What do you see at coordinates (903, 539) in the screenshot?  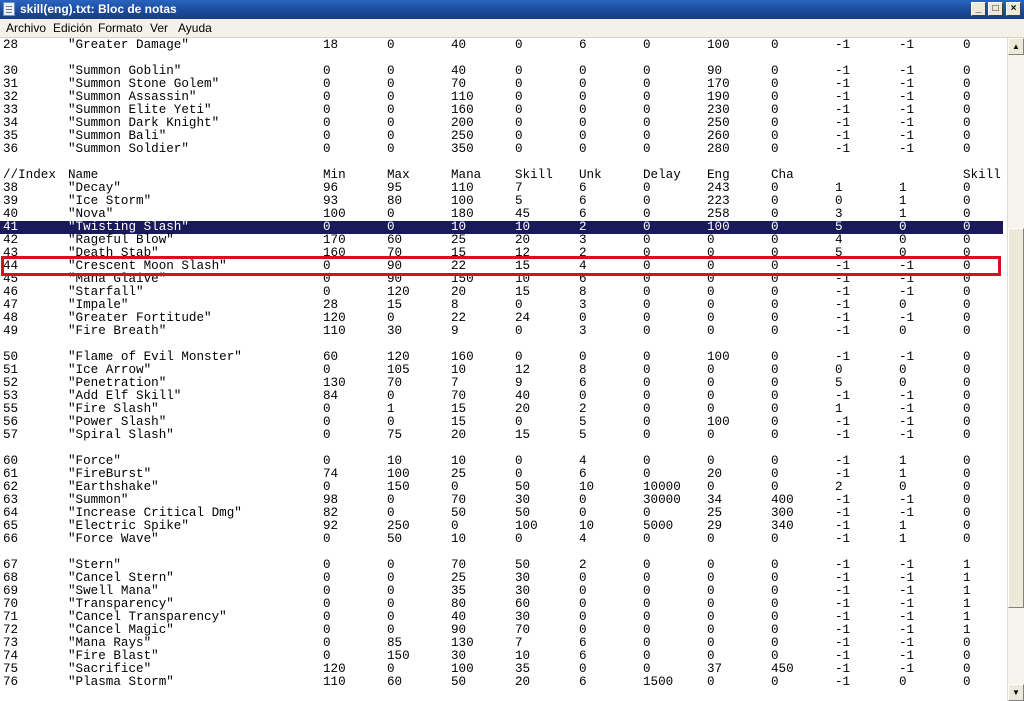 I see `line-field: 1` at bounding box center [903, 539].